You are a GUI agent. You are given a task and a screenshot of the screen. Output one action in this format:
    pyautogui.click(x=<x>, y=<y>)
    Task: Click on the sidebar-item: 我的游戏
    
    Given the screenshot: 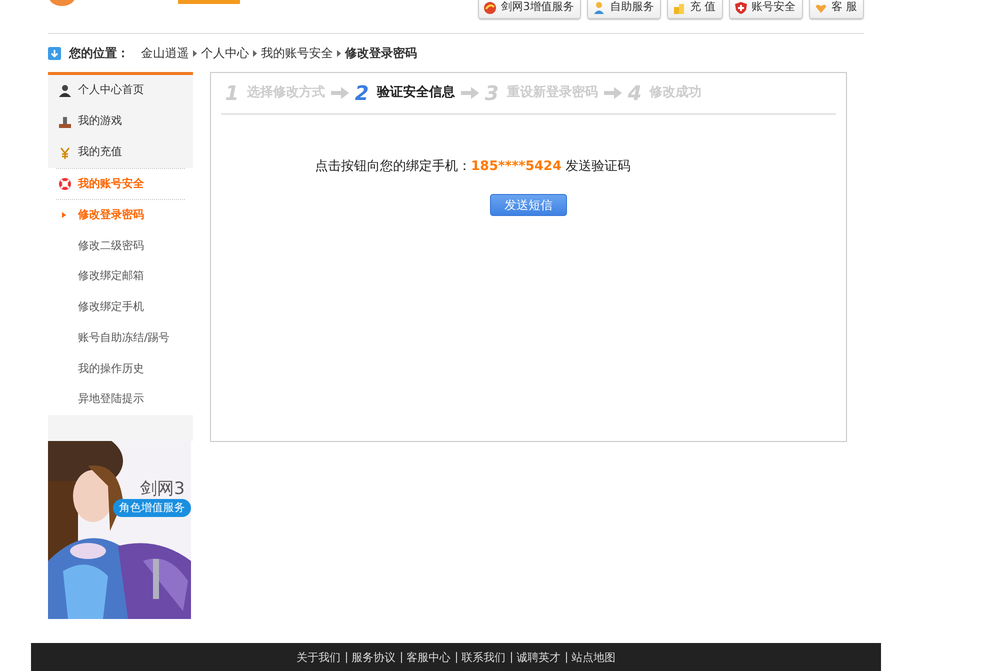 What is the action you would take?
    pyautogui.click(x=120, y=121)
    